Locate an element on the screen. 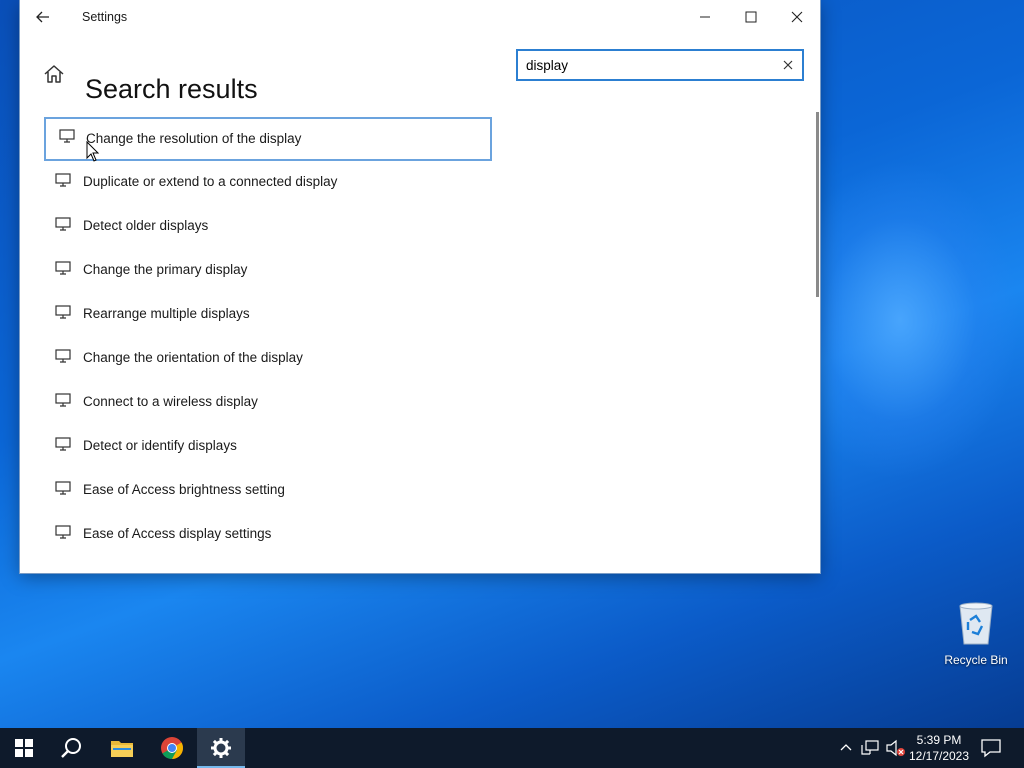 This screenshot has height=768, width=1024. search-result-item: Ease of Access brightness setting is located at coordinates (268, 491).